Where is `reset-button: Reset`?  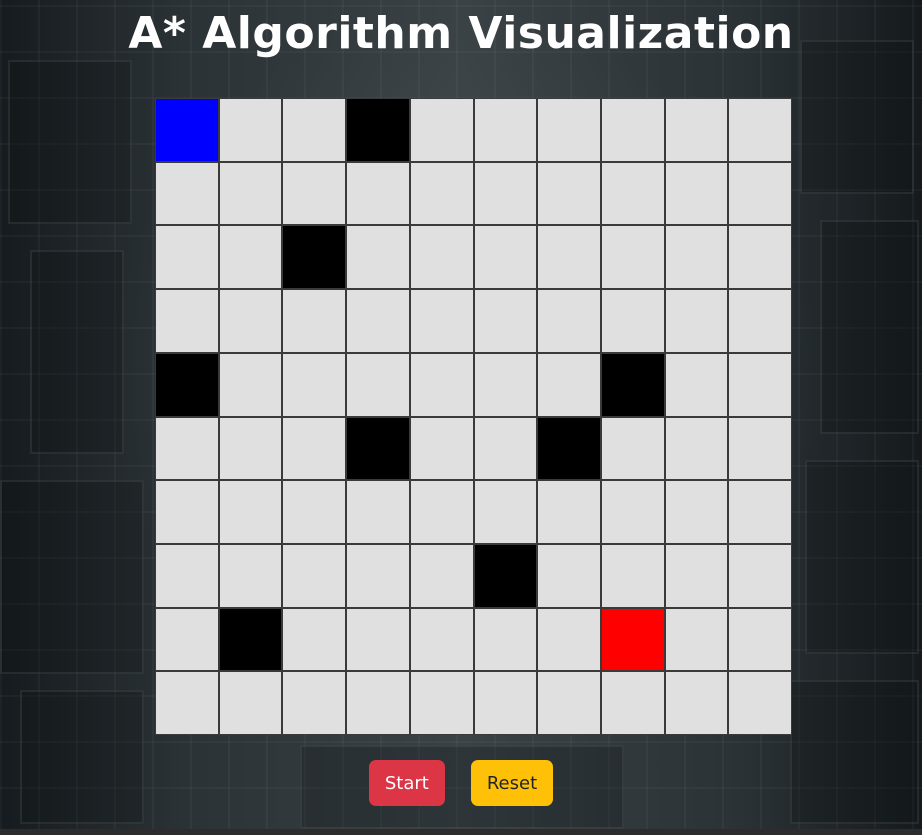 reset-button: Reset is located at coordinates (512, 783).